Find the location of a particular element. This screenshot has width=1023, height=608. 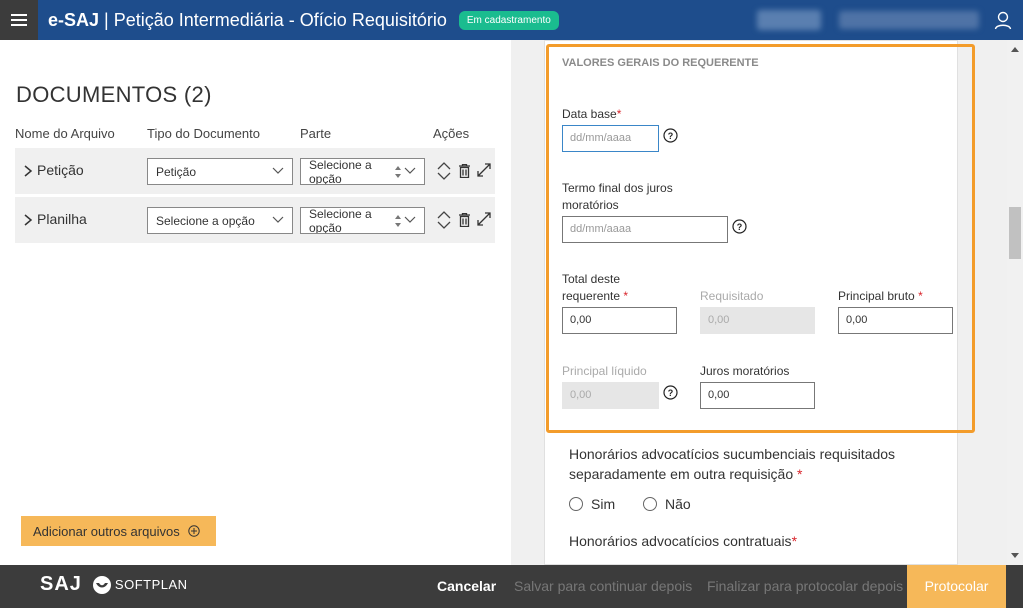

document-name: Planilha is located at coordinates (62, 219).